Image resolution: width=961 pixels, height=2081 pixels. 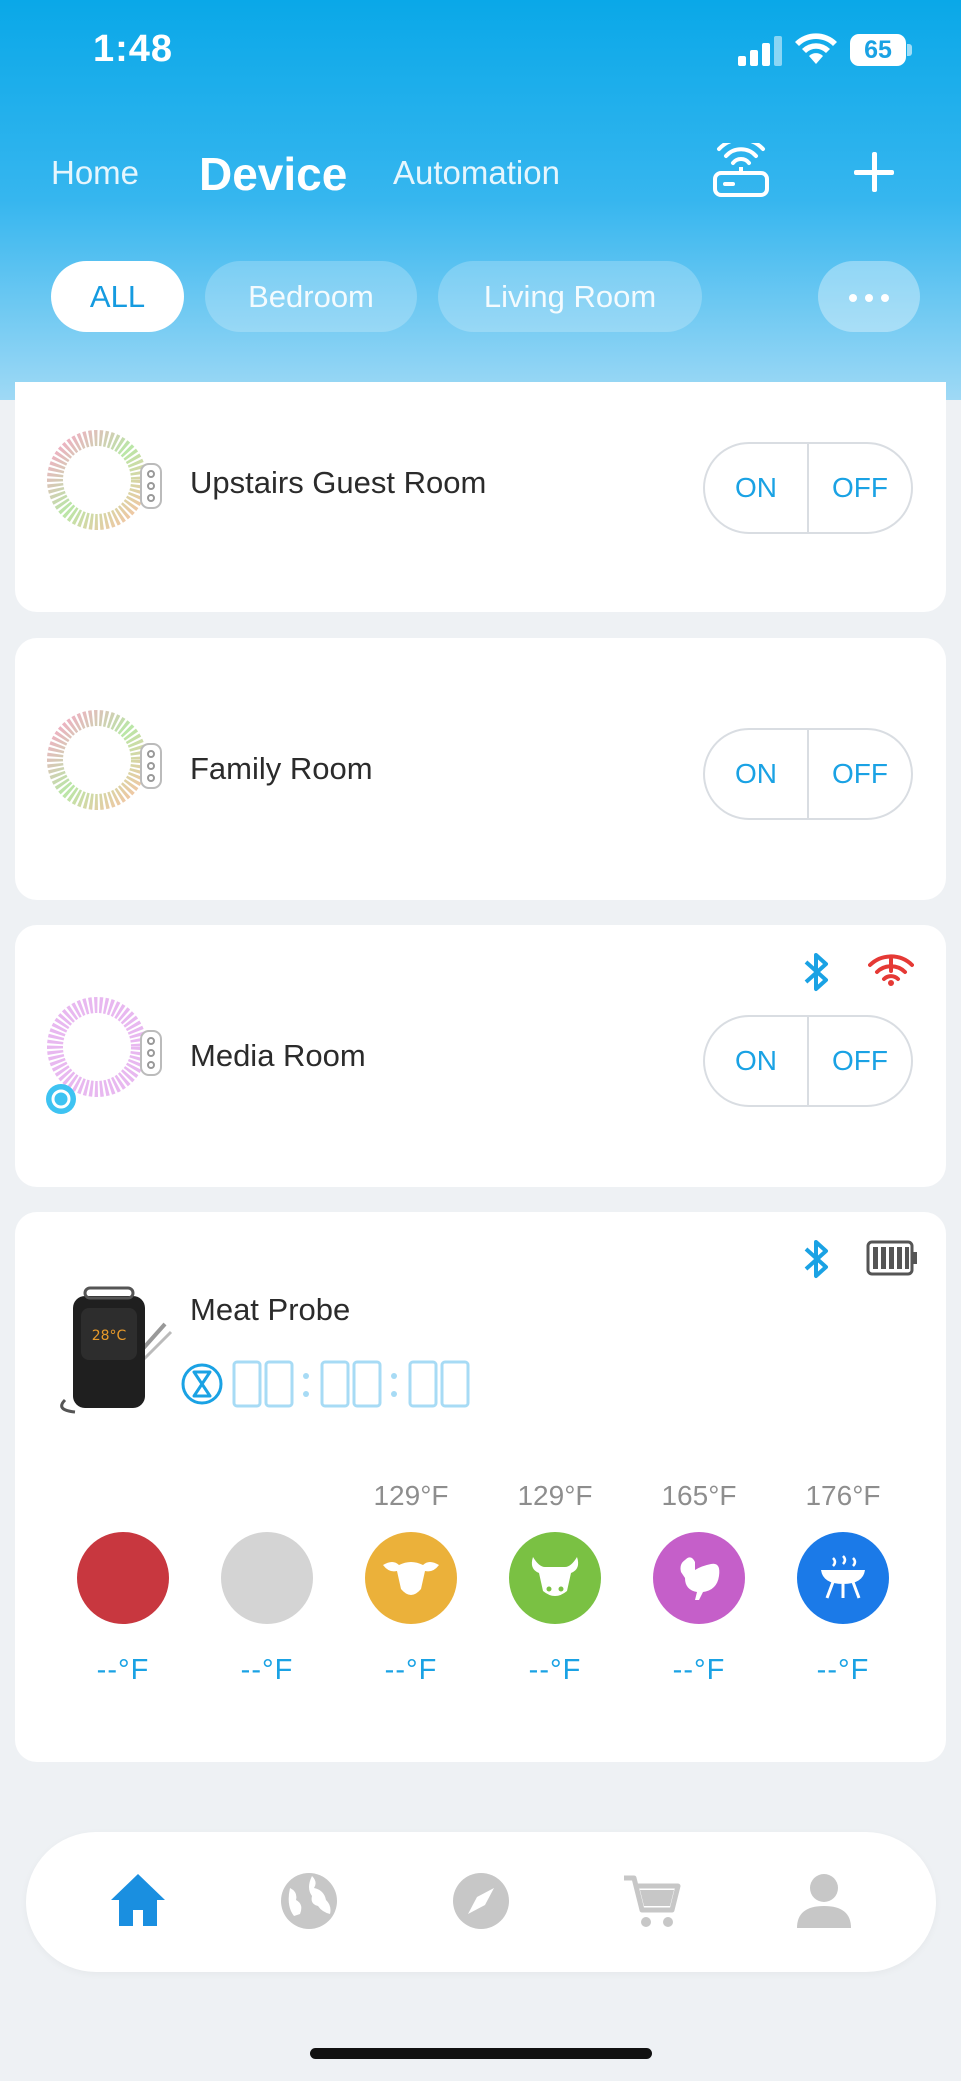 What do you see at coordinates (570, 296) in the screenshot?
I see `filter-chip-living-room: Living Room` at bounding box center [570, 296].